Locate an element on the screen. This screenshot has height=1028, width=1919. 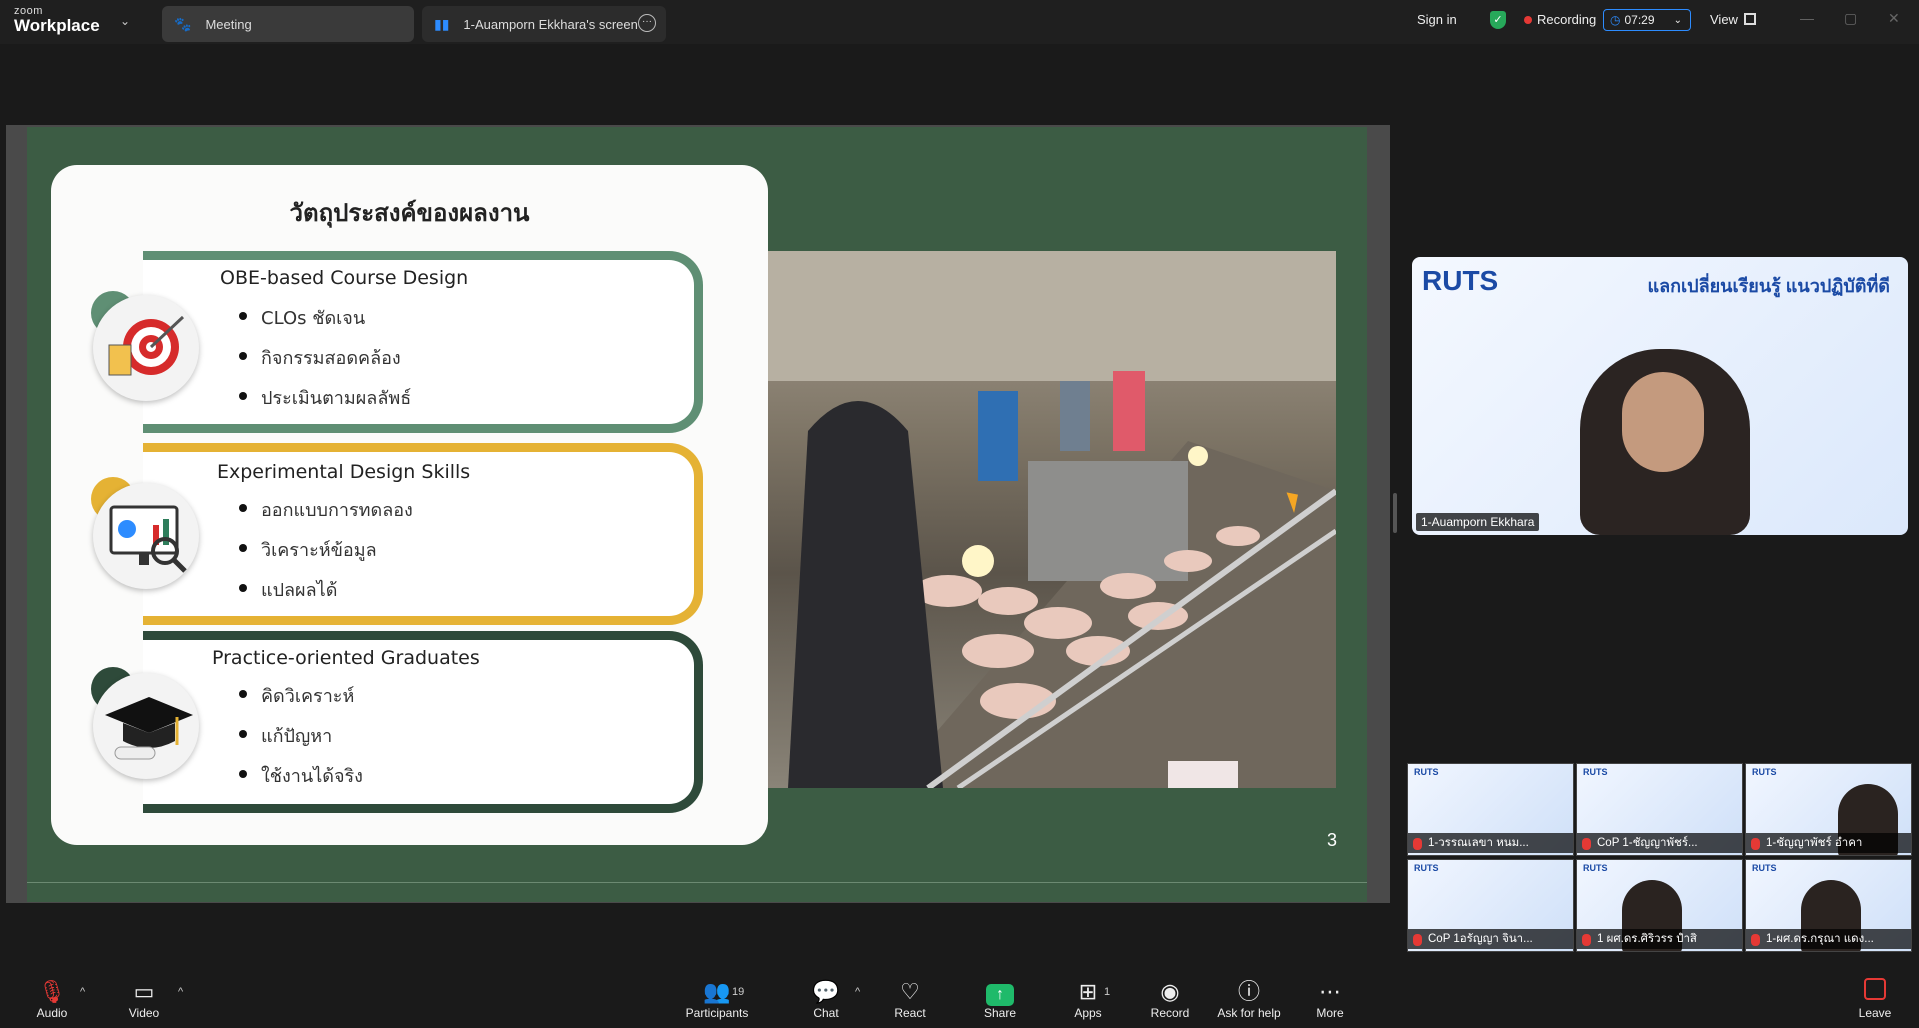
paw-icon: 🐾 is located at coordinates (183, 23).